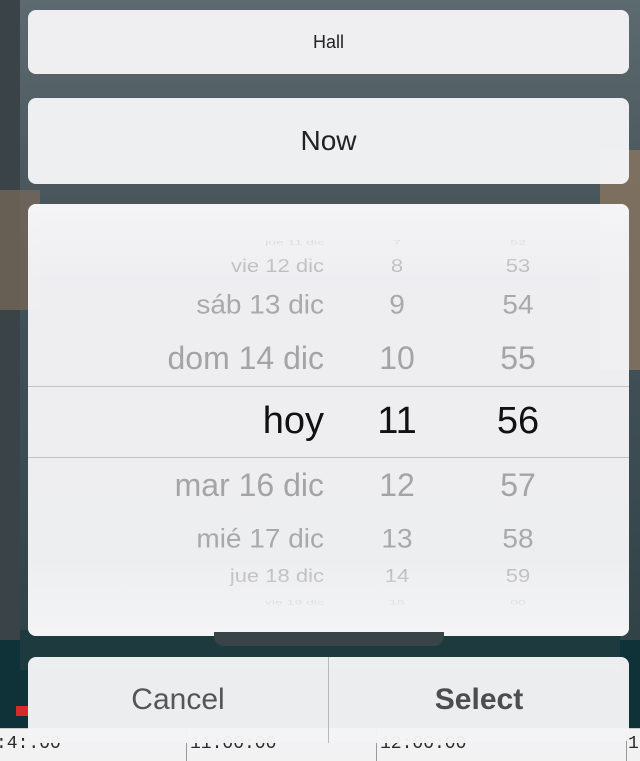 This screenshot has height=761, width=640. Describe the element at coordinates (277, 265) in the screenshot. I see `picker-day-value: vie 12 dic` at that location.